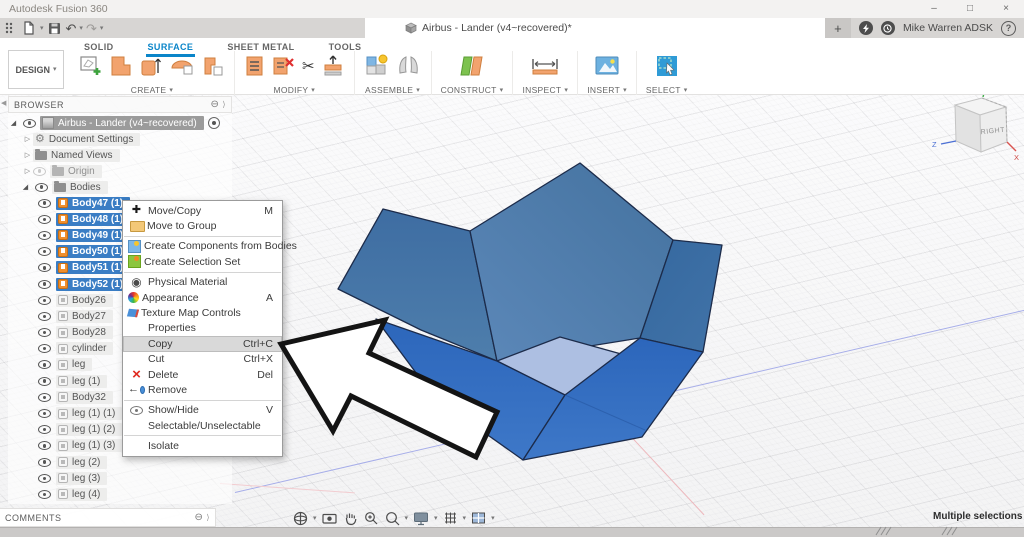  What do you see at coordinates (151, 66) in the screenshot?
I see `extrude-icon` at bounding box center [151, 66].